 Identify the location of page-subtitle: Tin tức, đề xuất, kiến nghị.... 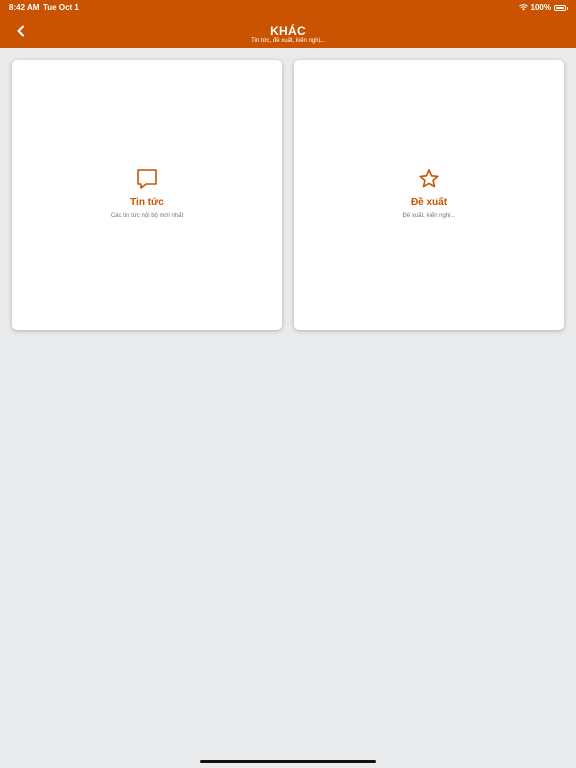
(288, 41).